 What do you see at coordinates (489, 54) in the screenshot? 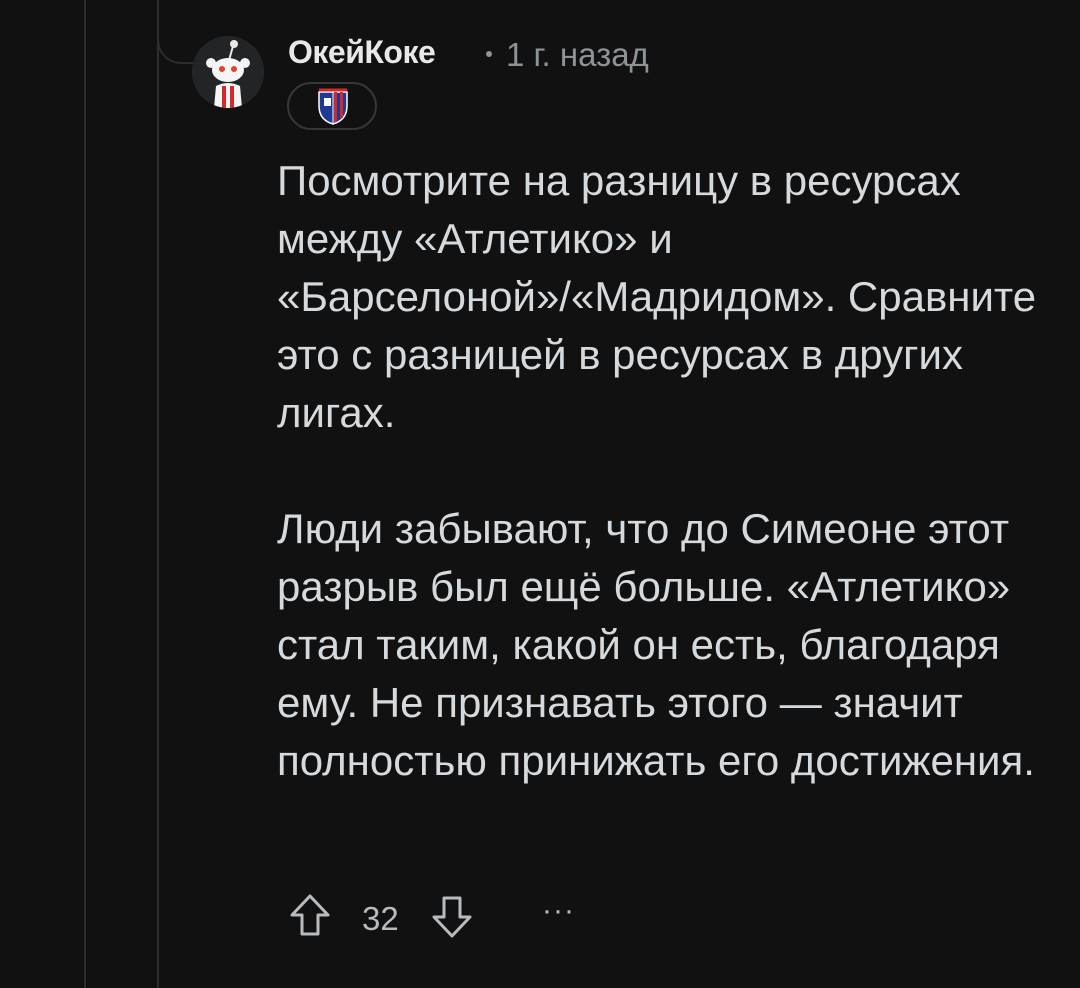
I see `separator-dot` at bounding box center [489, 54].